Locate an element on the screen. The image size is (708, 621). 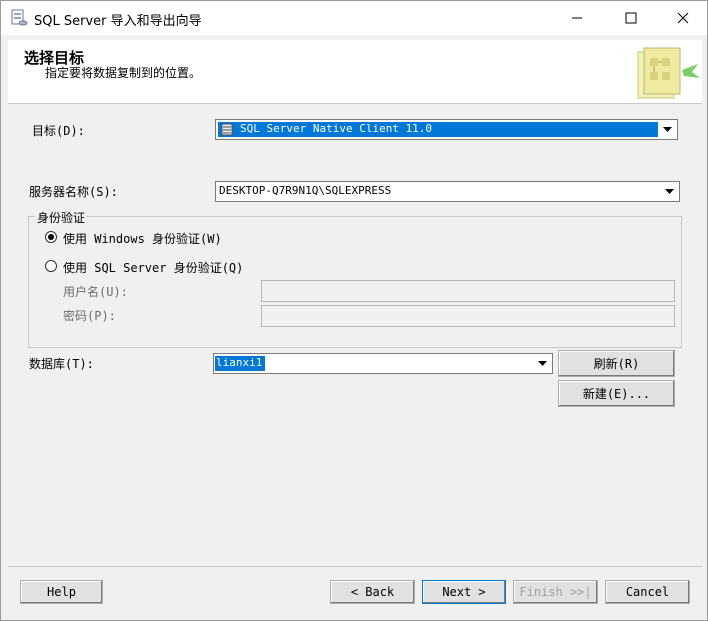
password-field is located at coordinates (468, 316).